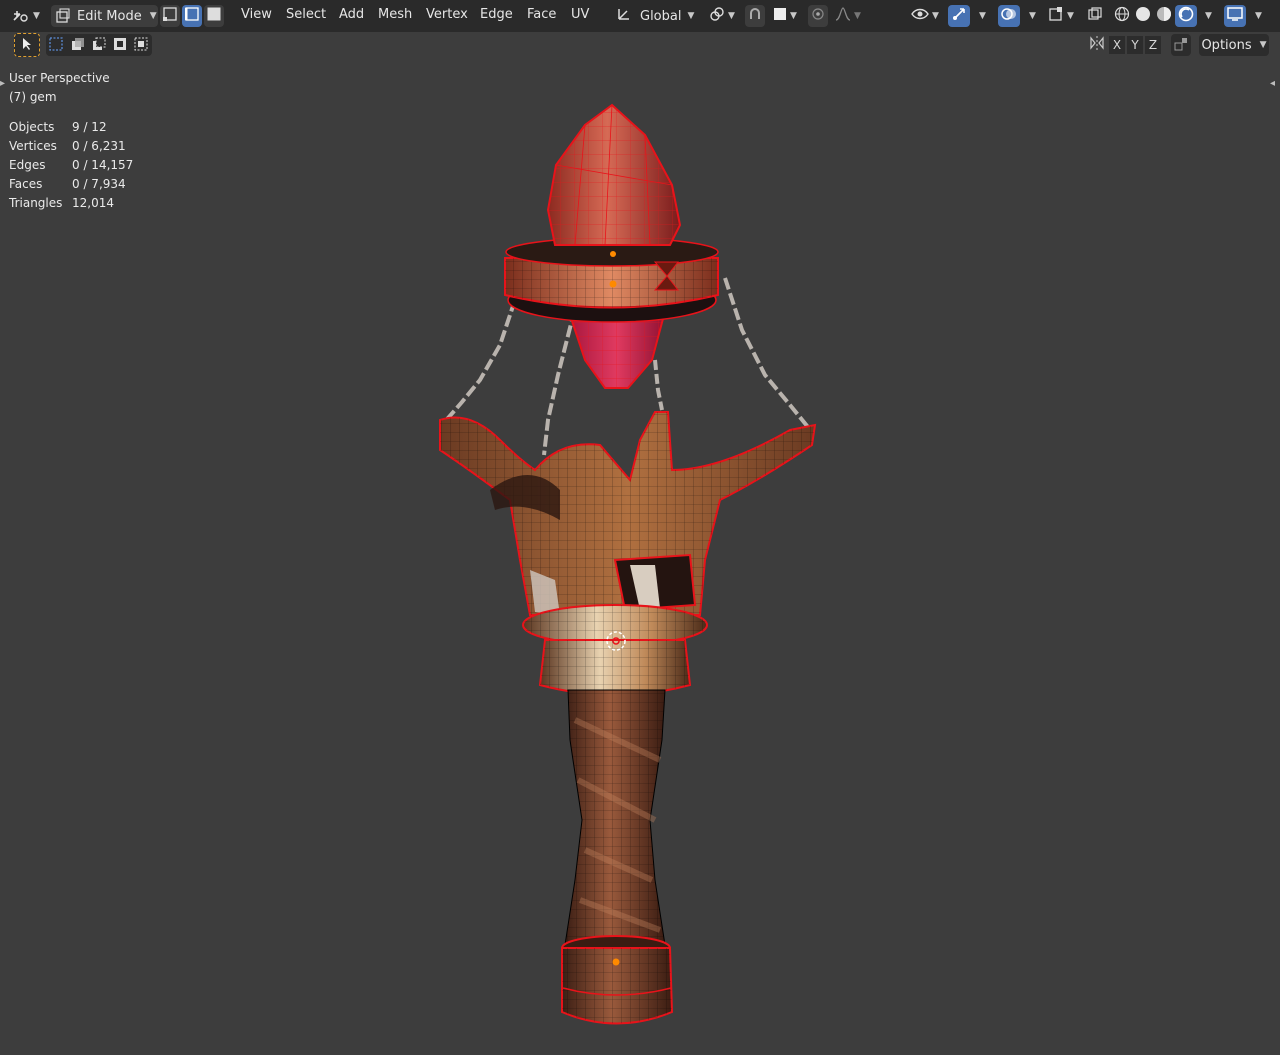  I want to click on proportional-falloff-dropdown: ▼, so click(848, 16).